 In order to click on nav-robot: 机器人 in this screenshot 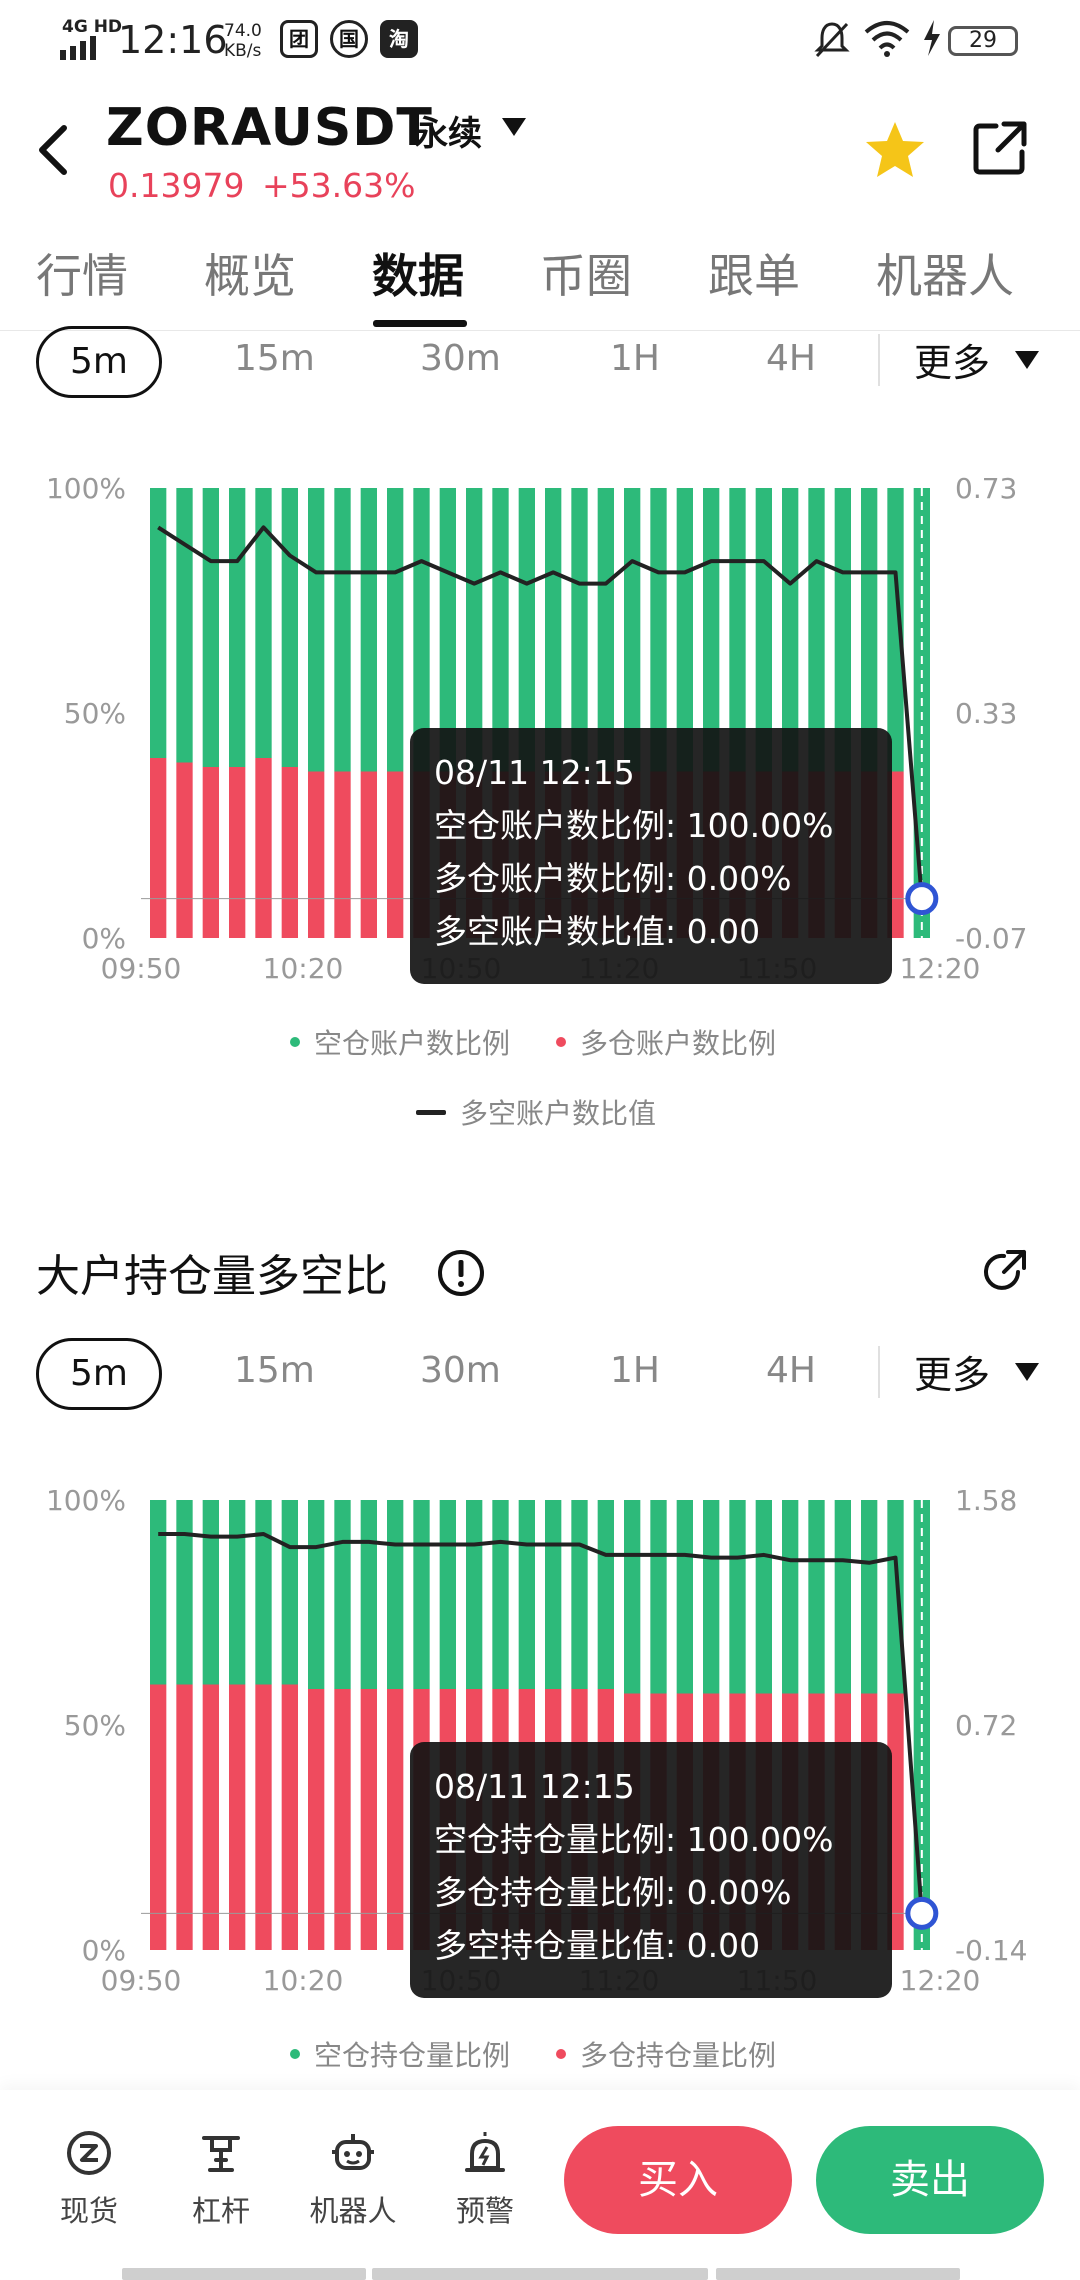, I will do `click(353, 2180)`.